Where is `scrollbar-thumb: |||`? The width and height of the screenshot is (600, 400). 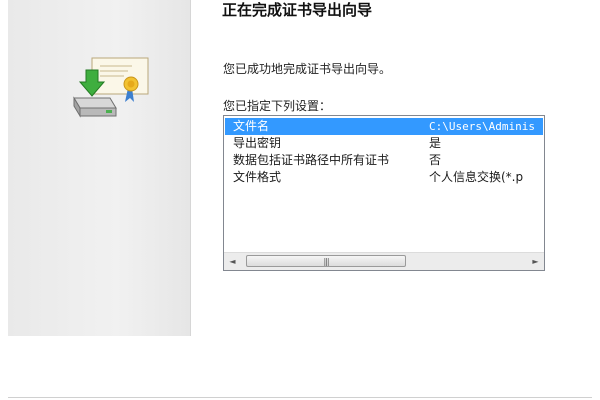 scrollbar-thumb: ||| is located at coordinates (326, 261).